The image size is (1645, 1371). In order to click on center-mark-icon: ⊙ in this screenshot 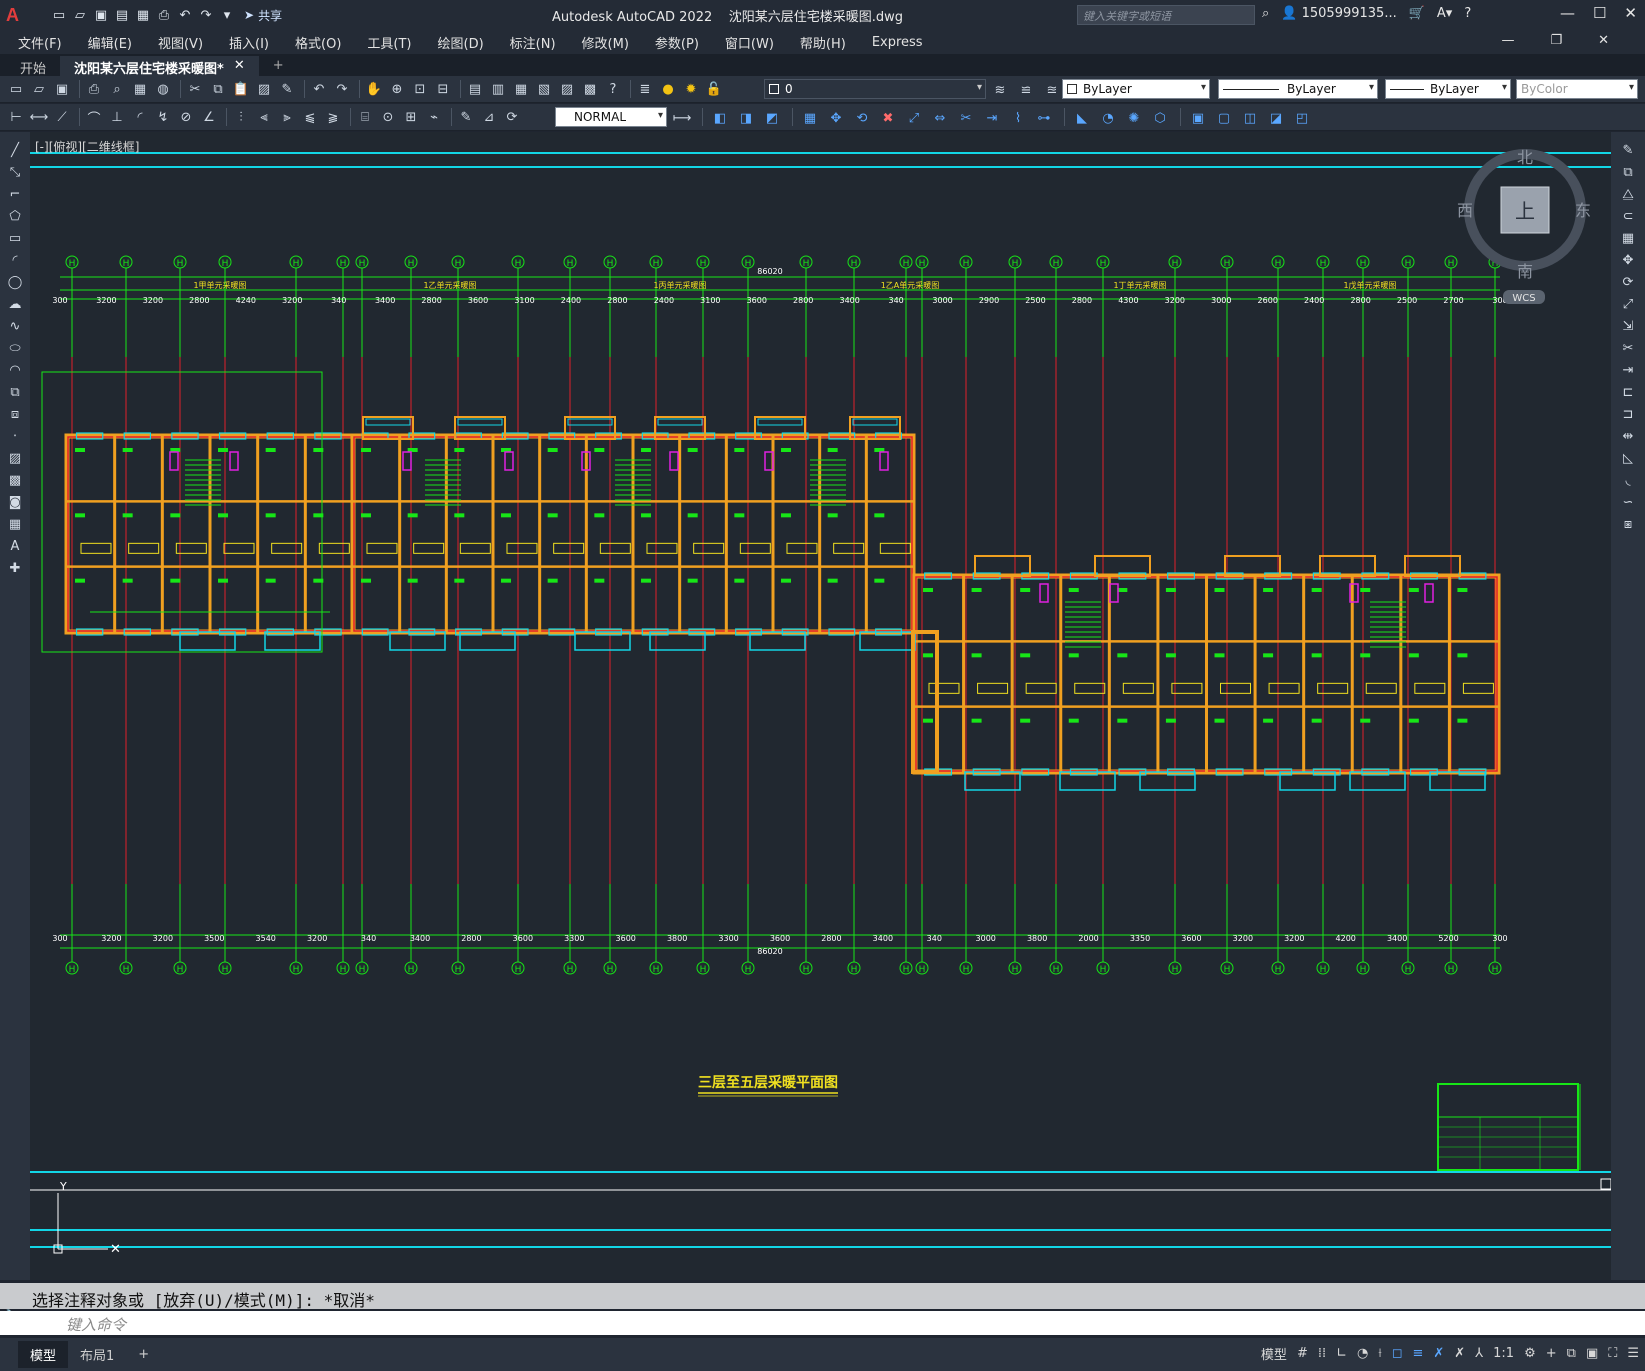, I will do `click(388, 117)`.